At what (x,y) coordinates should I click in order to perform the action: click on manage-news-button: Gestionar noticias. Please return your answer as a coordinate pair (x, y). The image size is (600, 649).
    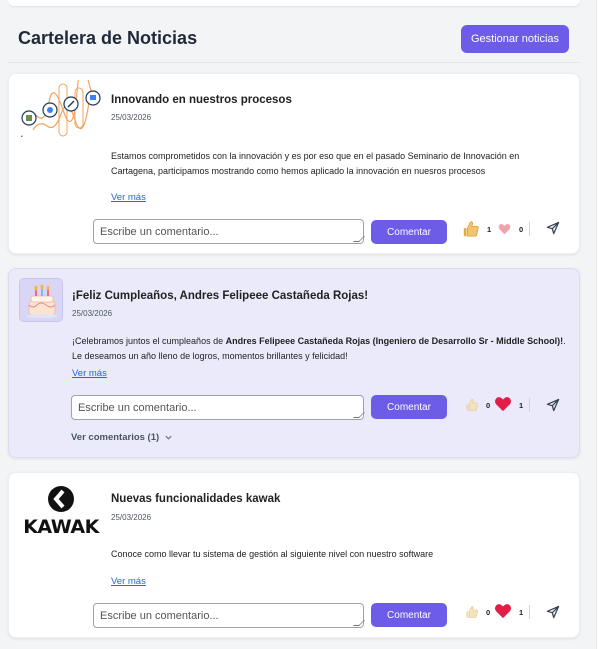
    Looking at the image, I should click on (515, 39).